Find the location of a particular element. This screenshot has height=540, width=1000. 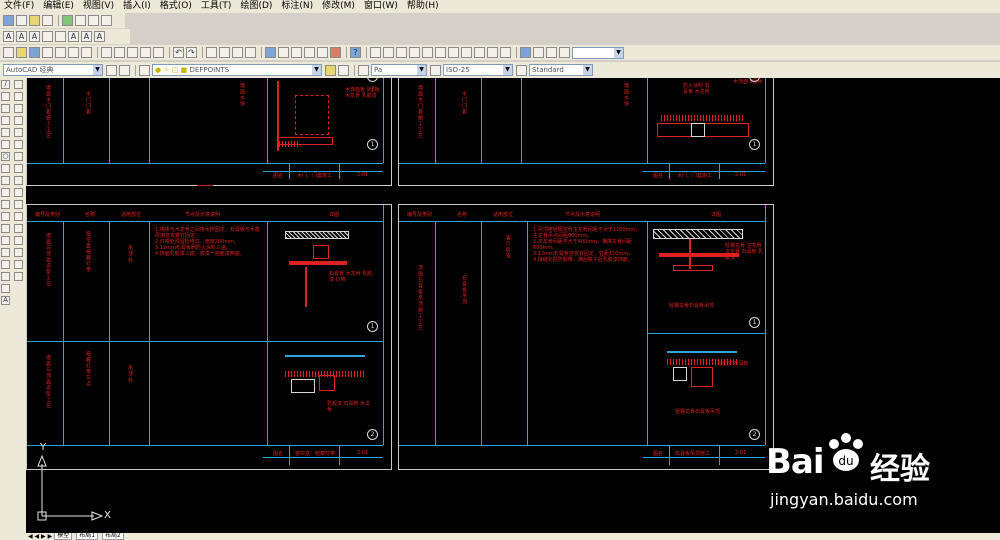

tolerance-icon is located at coordinates (505, 52).